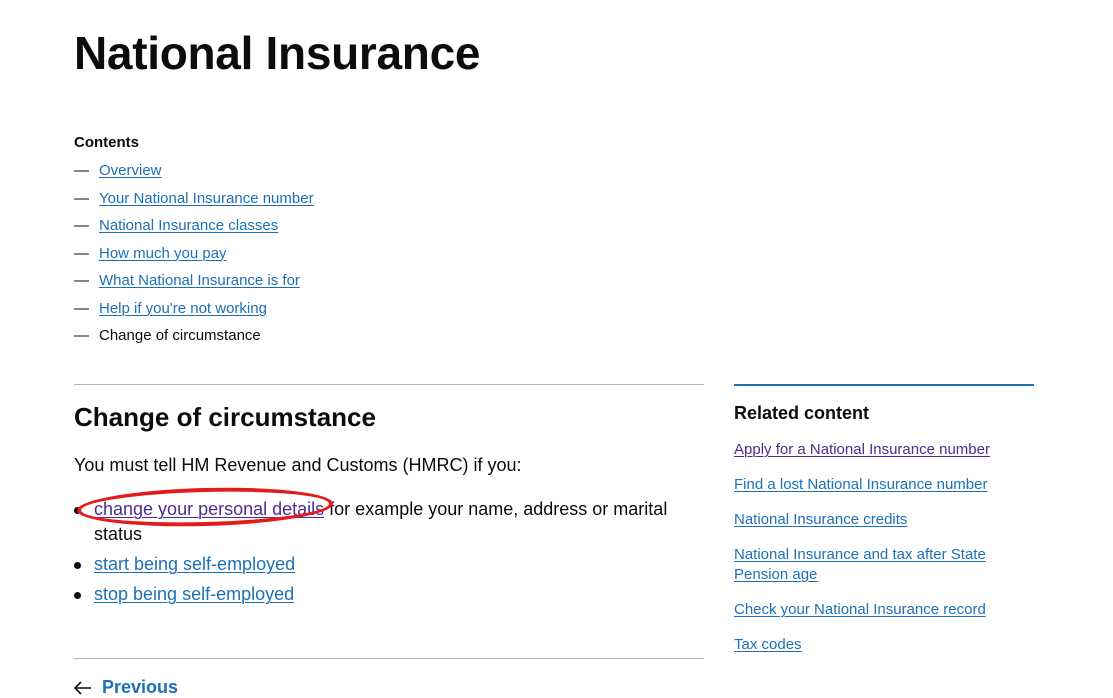  I want to click on contents-link-what-for: What National Insurance is for, so click(199, 280).